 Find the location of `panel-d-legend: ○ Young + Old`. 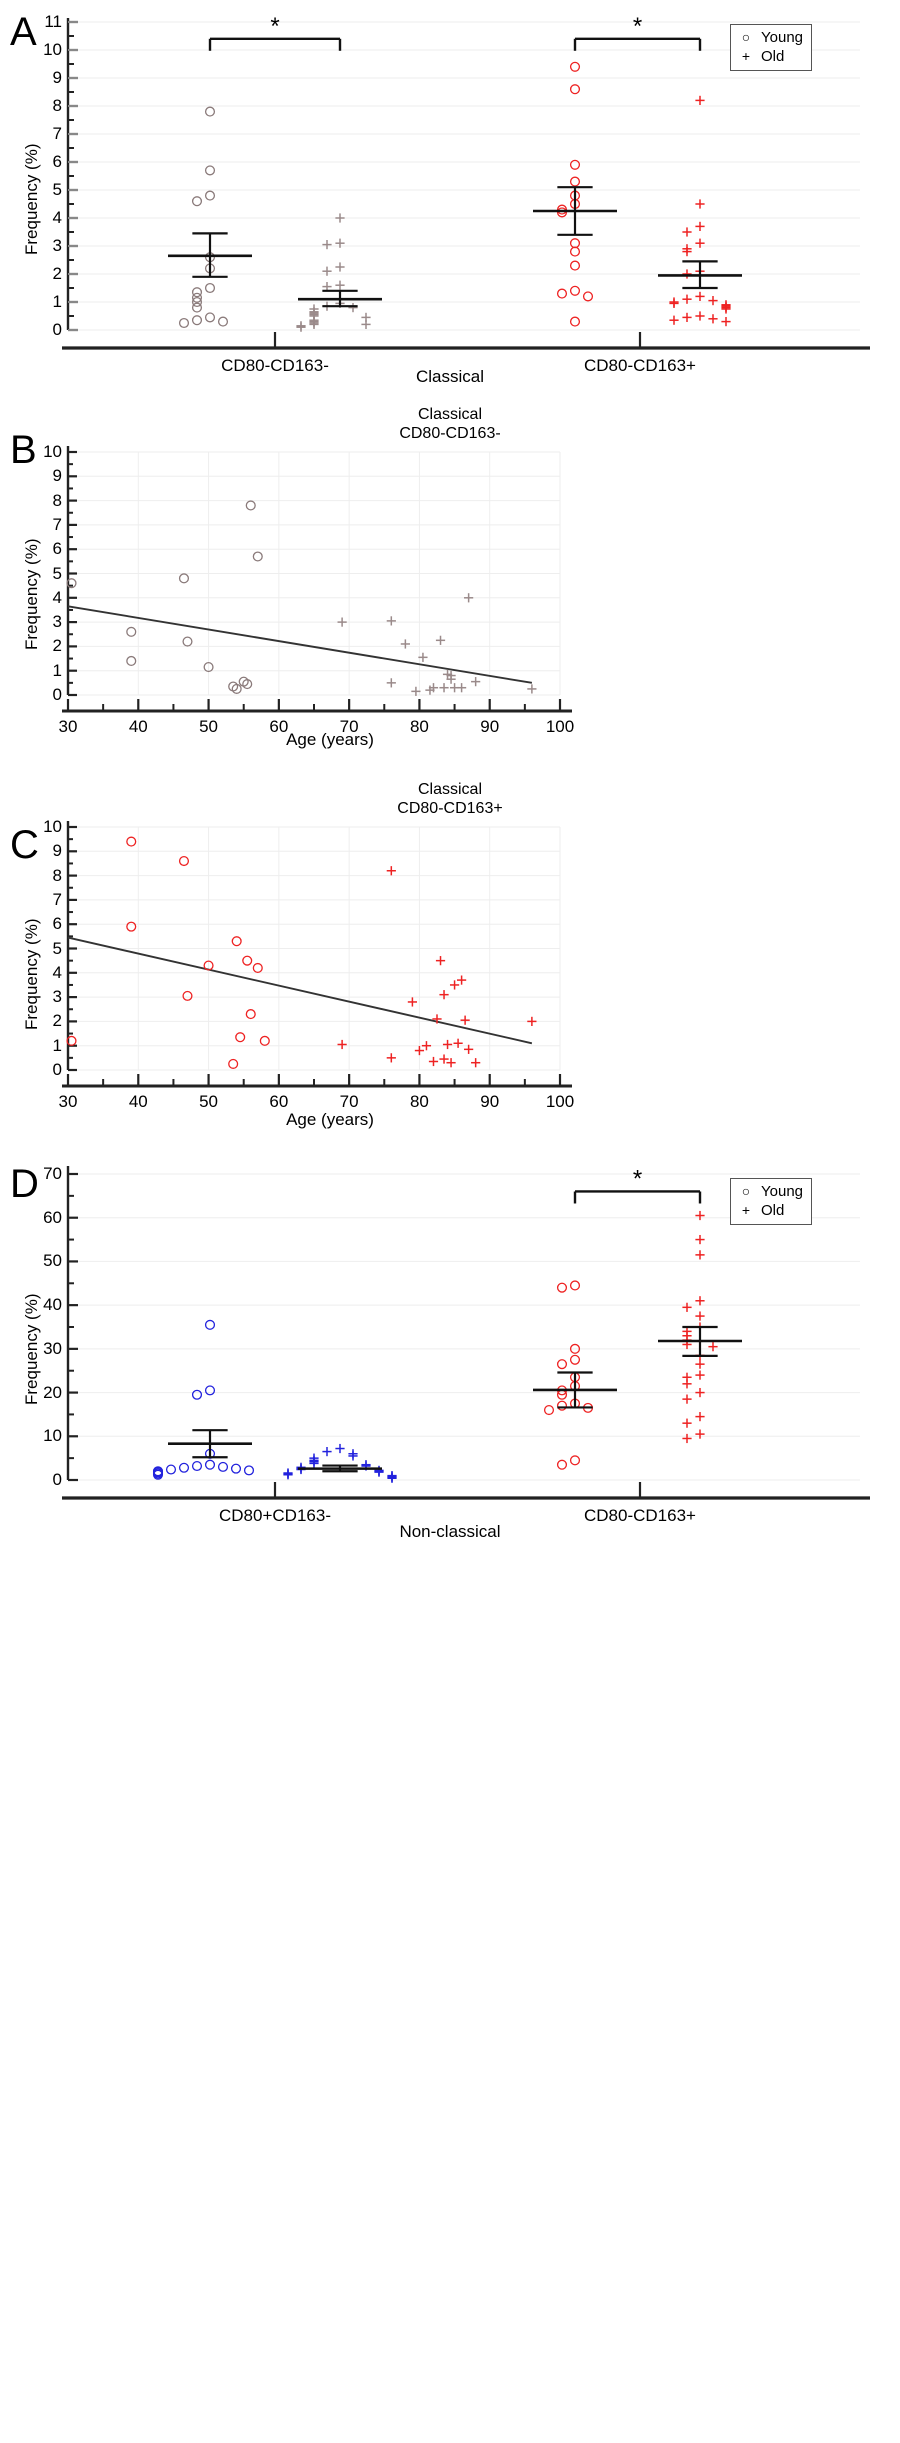

panel-d-legend: ○ Young + Old is located at coordinates (771, 1201).